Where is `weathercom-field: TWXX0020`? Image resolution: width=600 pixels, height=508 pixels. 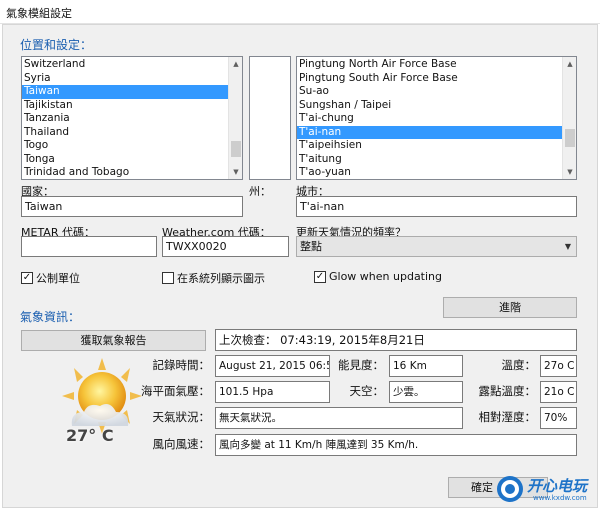
weathercom-field: TWXX0020 is located at coordinates (225, 246).